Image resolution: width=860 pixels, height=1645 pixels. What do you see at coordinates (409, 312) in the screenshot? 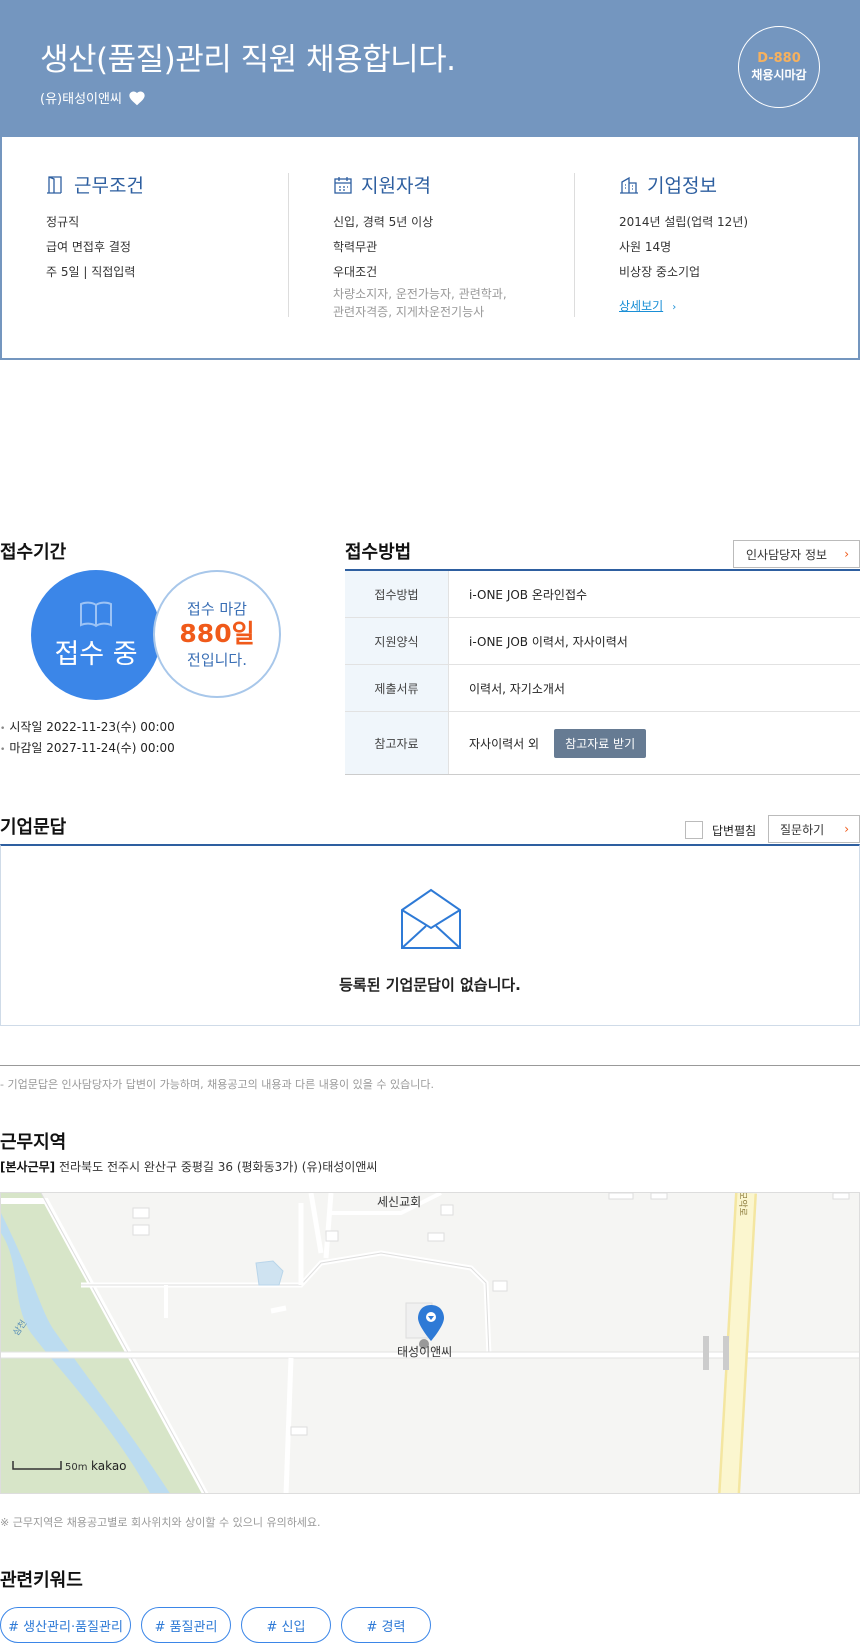
I see `preference-detail: 관련자격증, 지게차운전기능사` at bounding box center [409, 312].